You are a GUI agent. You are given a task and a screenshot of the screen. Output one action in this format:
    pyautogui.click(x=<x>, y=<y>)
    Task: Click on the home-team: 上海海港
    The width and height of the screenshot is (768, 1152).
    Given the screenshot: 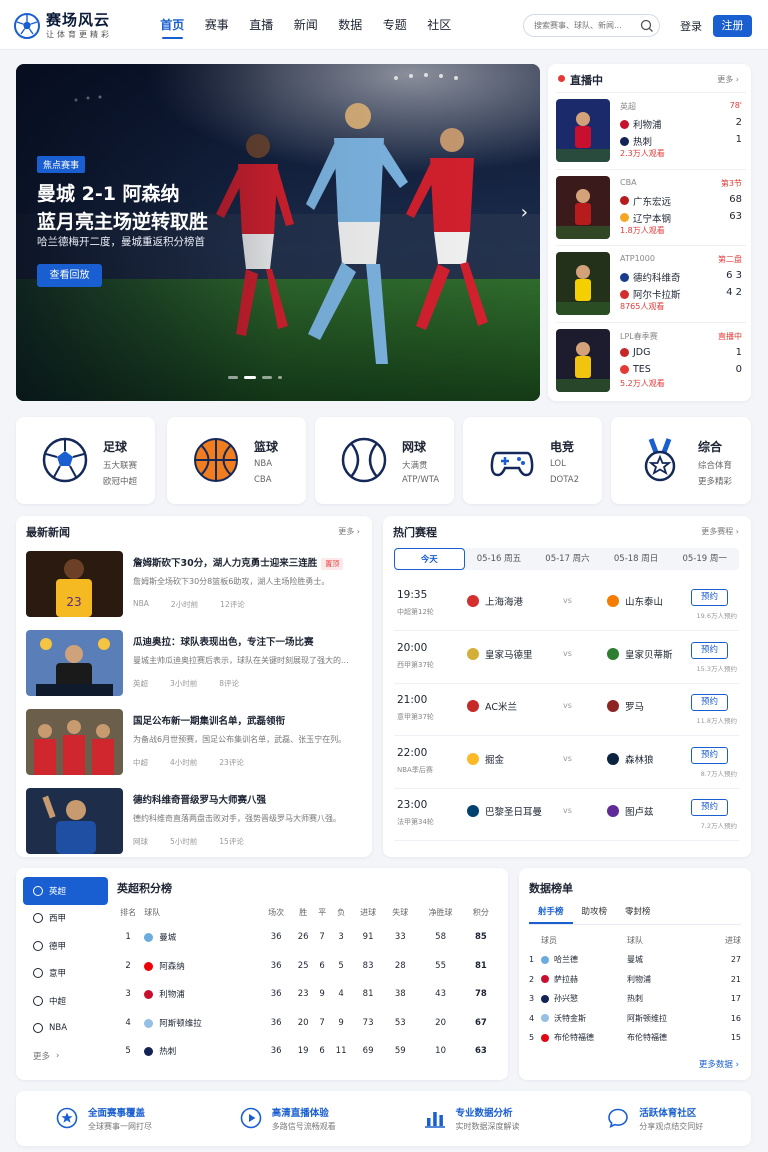 What is the action you would take?
    pyautogui.click(x=495, y=601)
    